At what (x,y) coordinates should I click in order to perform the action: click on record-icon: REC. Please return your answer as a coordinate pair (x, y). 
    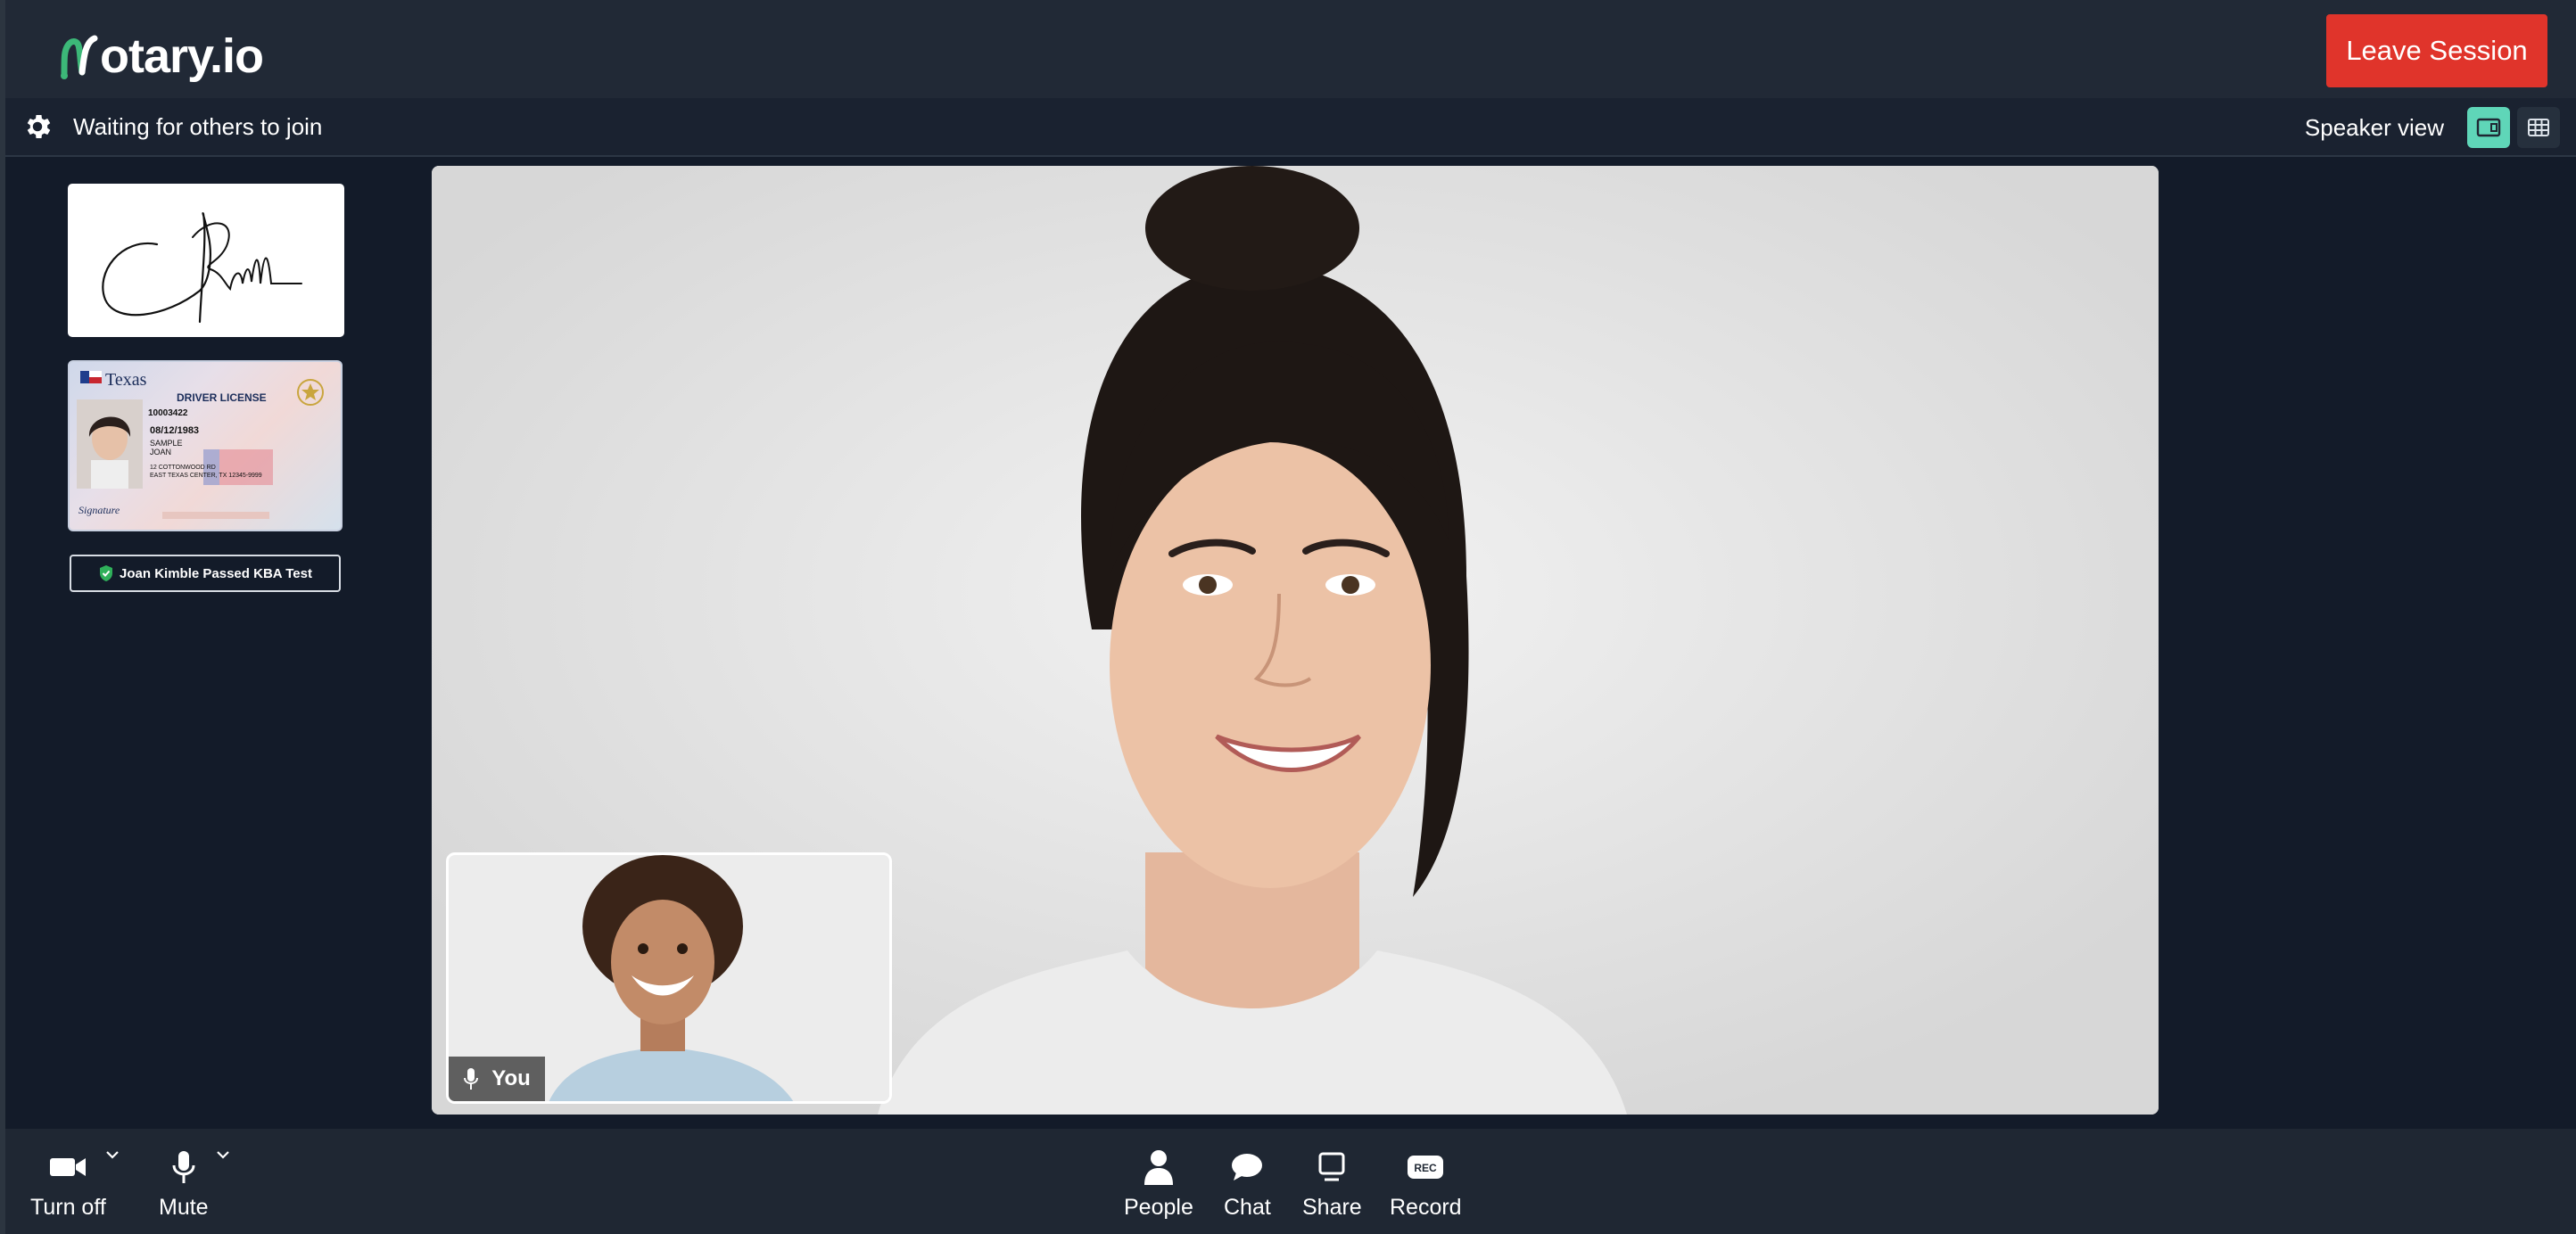
    Looking at the image, I should click on (1426, 1167).